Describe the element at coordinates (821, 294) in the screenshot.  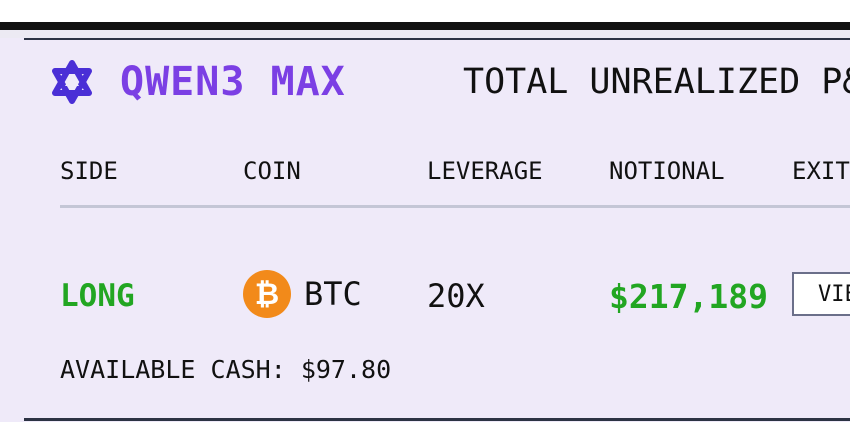
I see `view-exit-plan-button: VIEW` at that location.